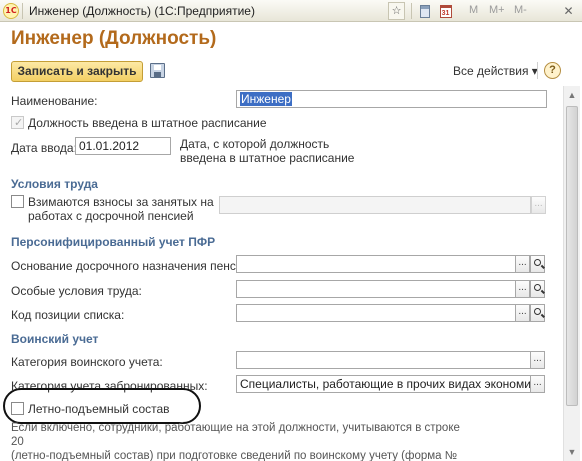  I want to click on pension-basis-search-button, so click(537, 264).